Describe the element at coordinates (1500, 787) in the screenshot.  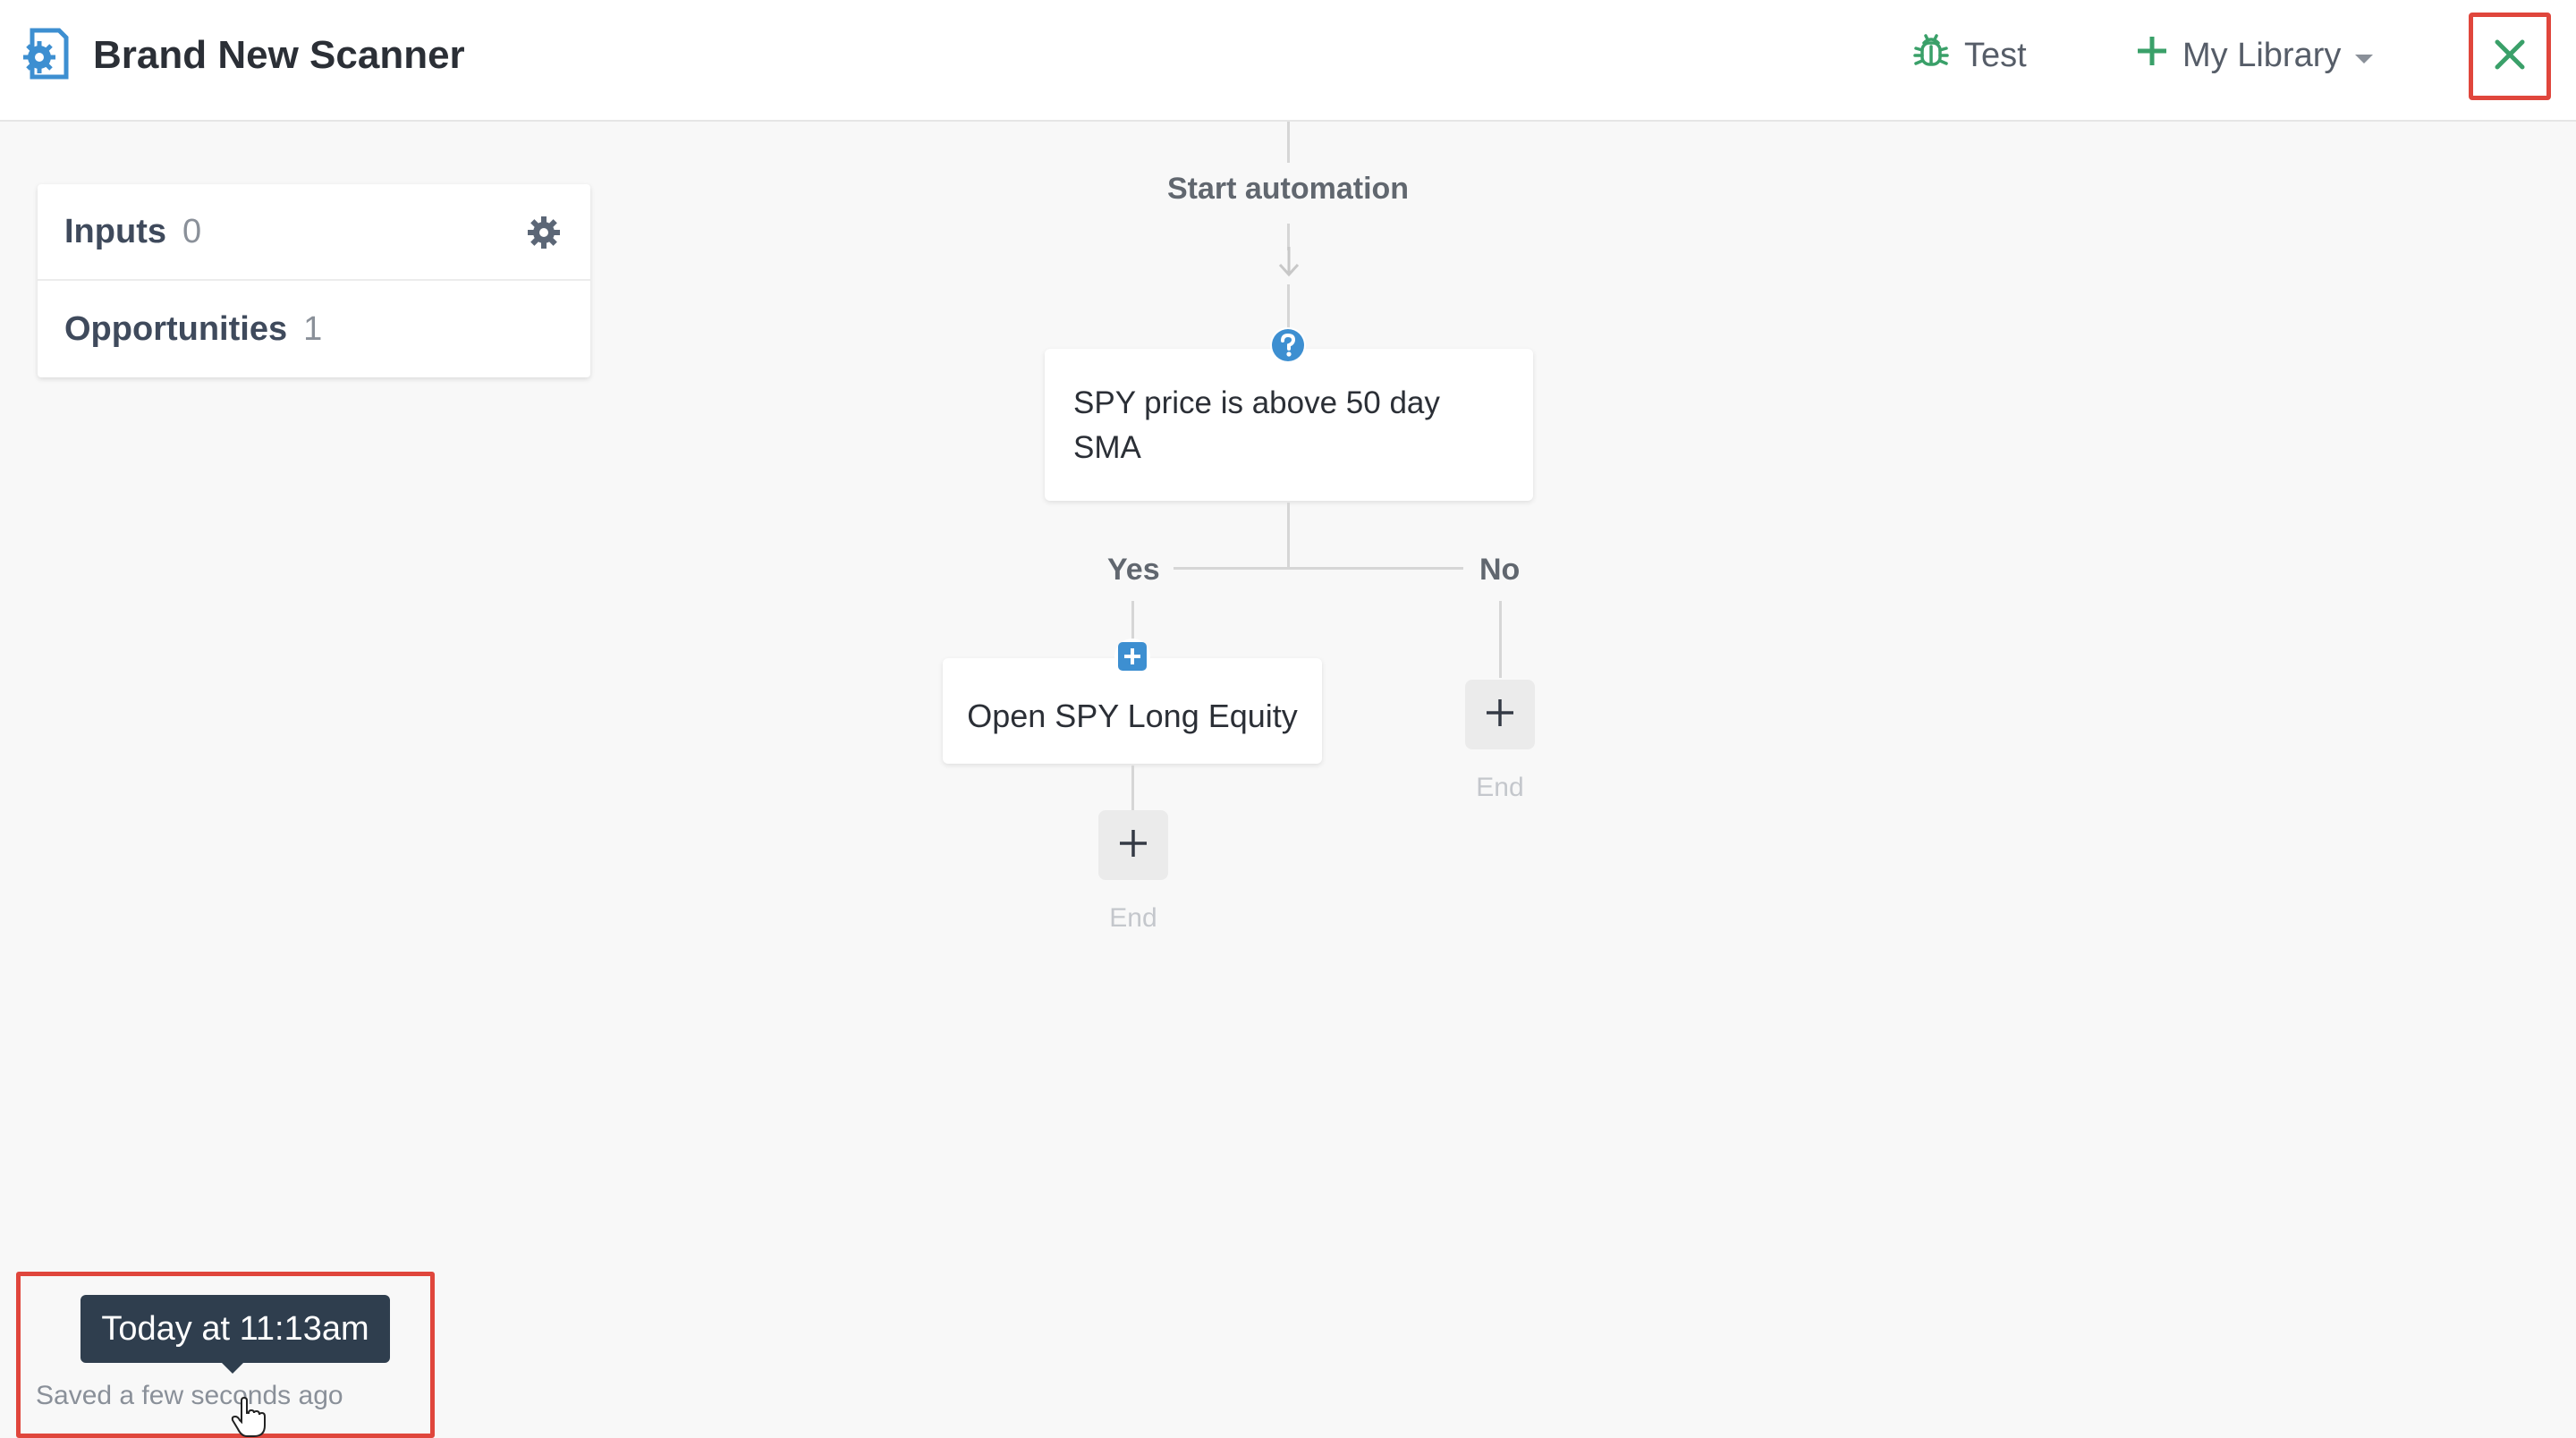
I see `end-label-no: End` at that location.